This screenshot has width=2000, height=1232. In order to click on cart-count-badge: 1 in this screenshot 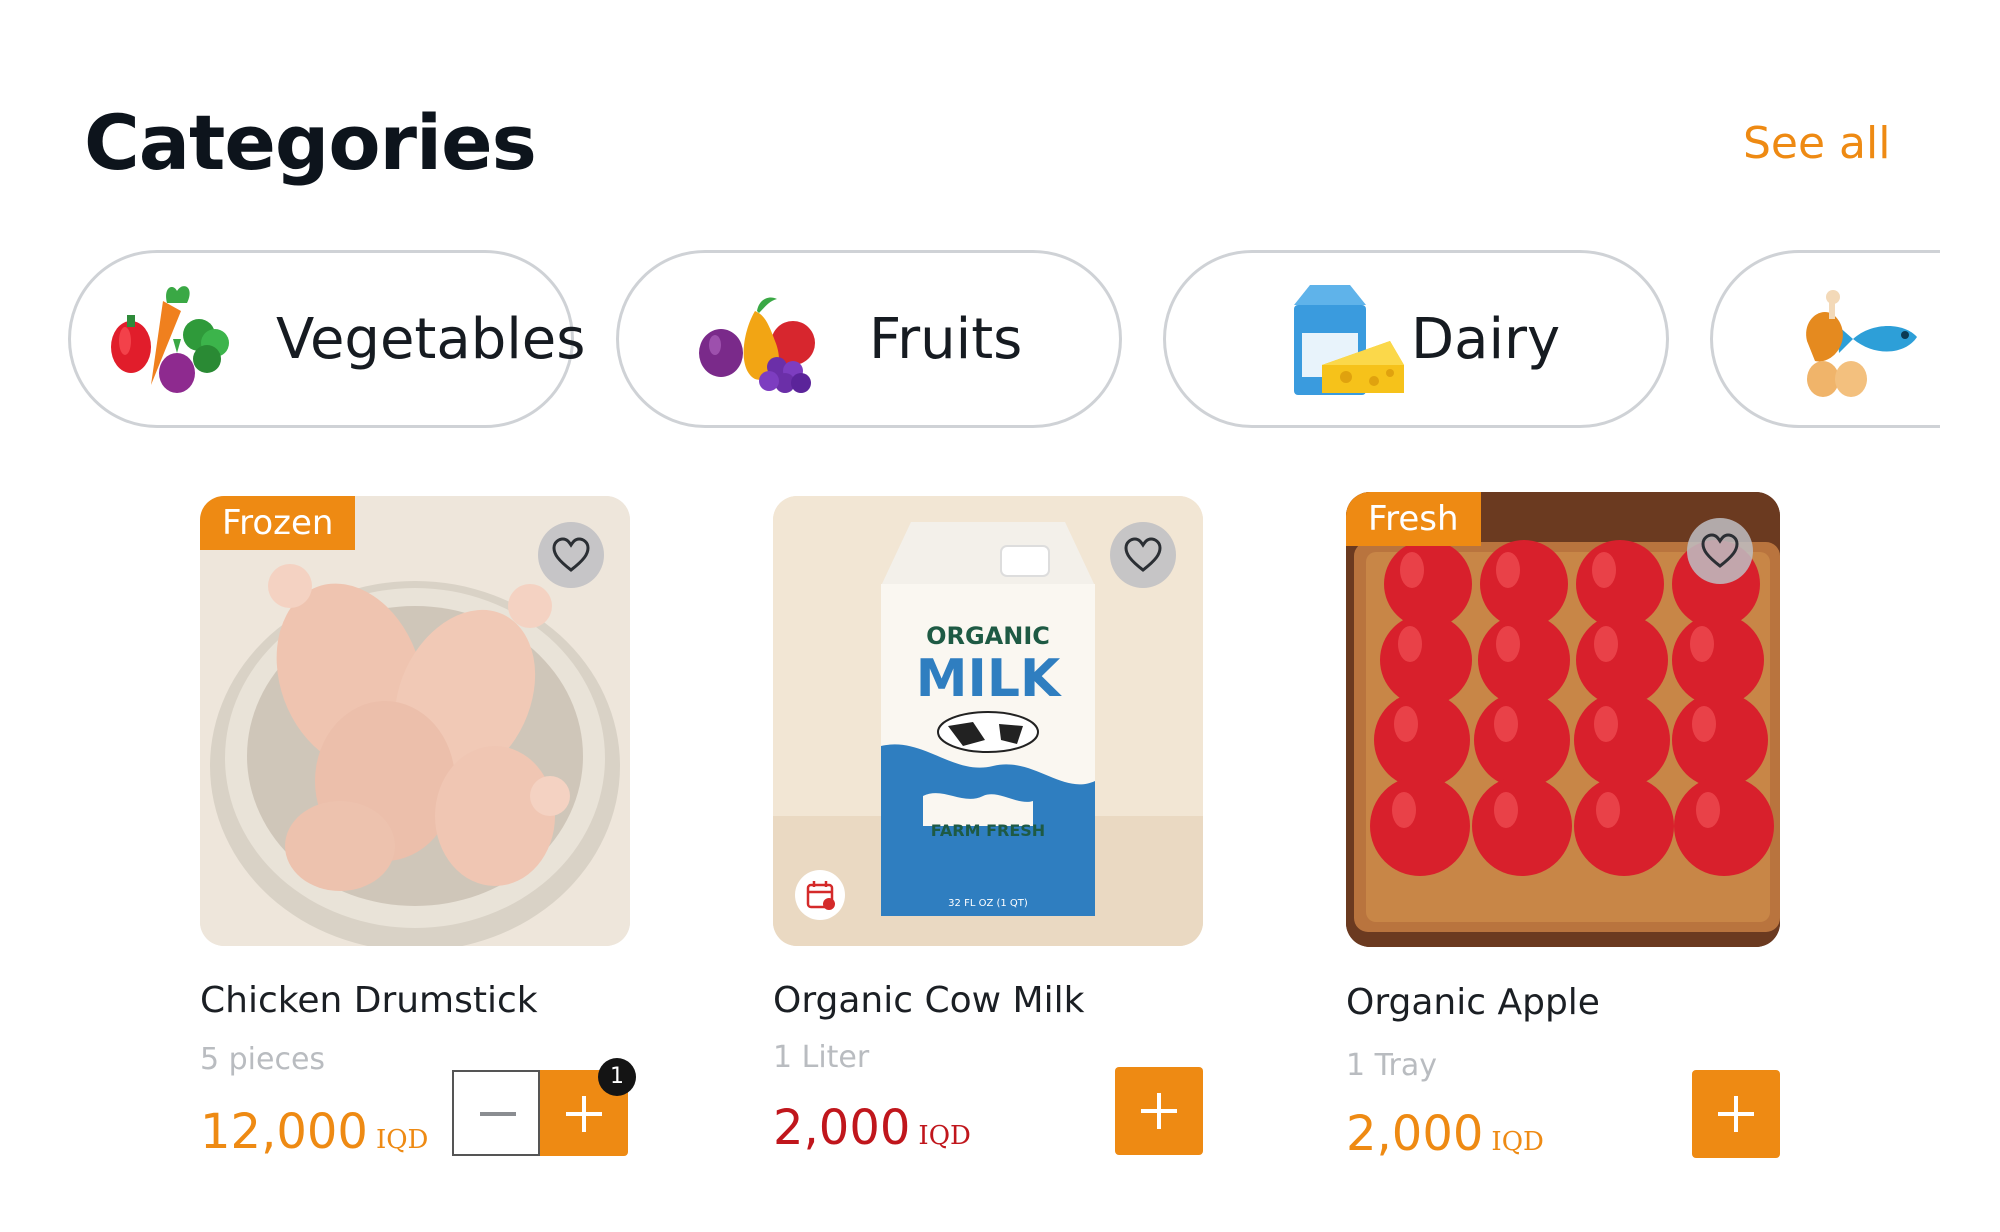, I will do `click(617, 1077)`.